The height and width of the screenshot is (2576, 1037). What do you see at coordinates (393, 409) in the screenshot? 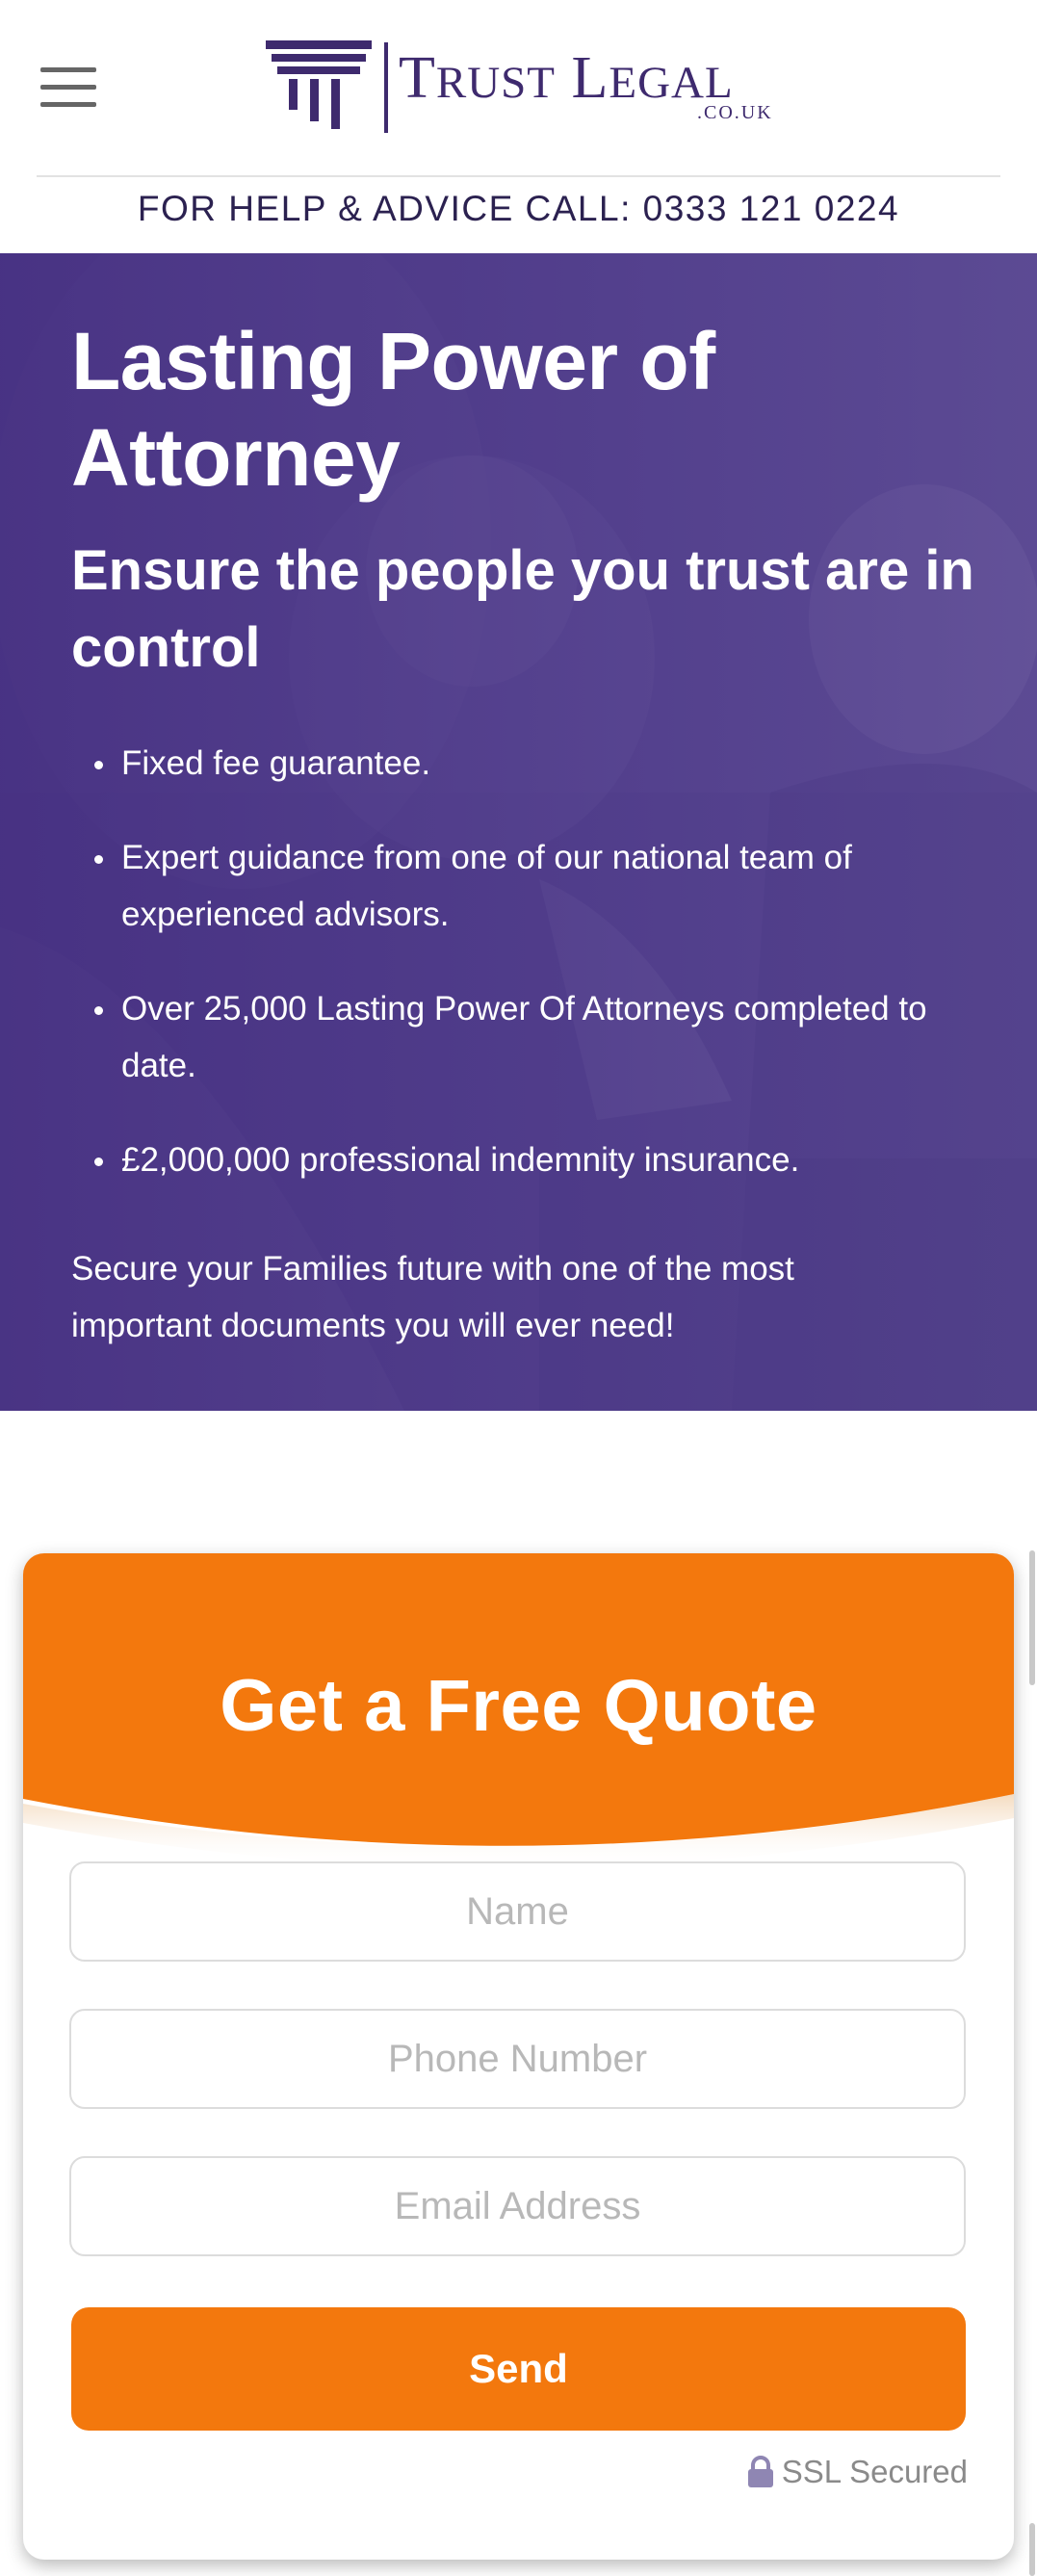
I see `page-title: Lasting Power of Attorney` at bounding box center [393, 409].